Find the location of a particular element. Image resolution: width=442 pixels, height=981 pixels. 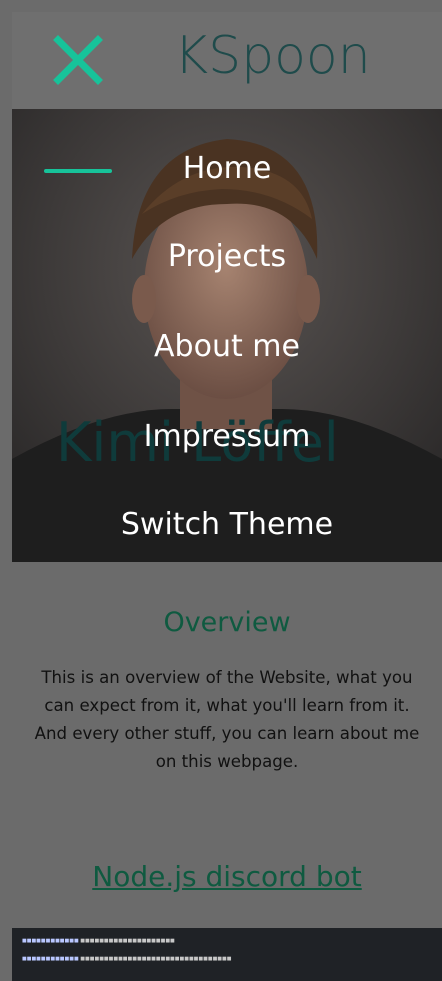

brand-title: KSpoon is located at coordinates (272, 56).